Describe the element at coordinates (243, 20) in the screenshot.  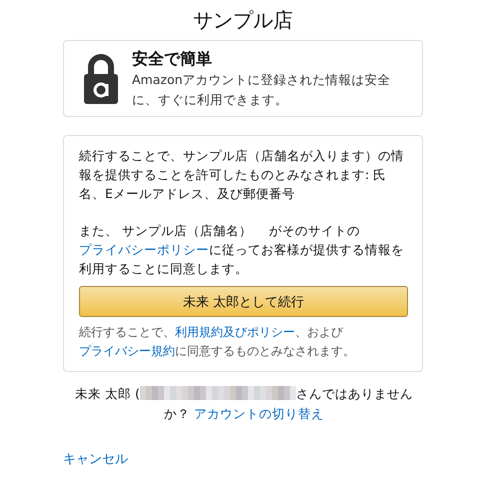
I see `store-title: サンプル店` at that location.